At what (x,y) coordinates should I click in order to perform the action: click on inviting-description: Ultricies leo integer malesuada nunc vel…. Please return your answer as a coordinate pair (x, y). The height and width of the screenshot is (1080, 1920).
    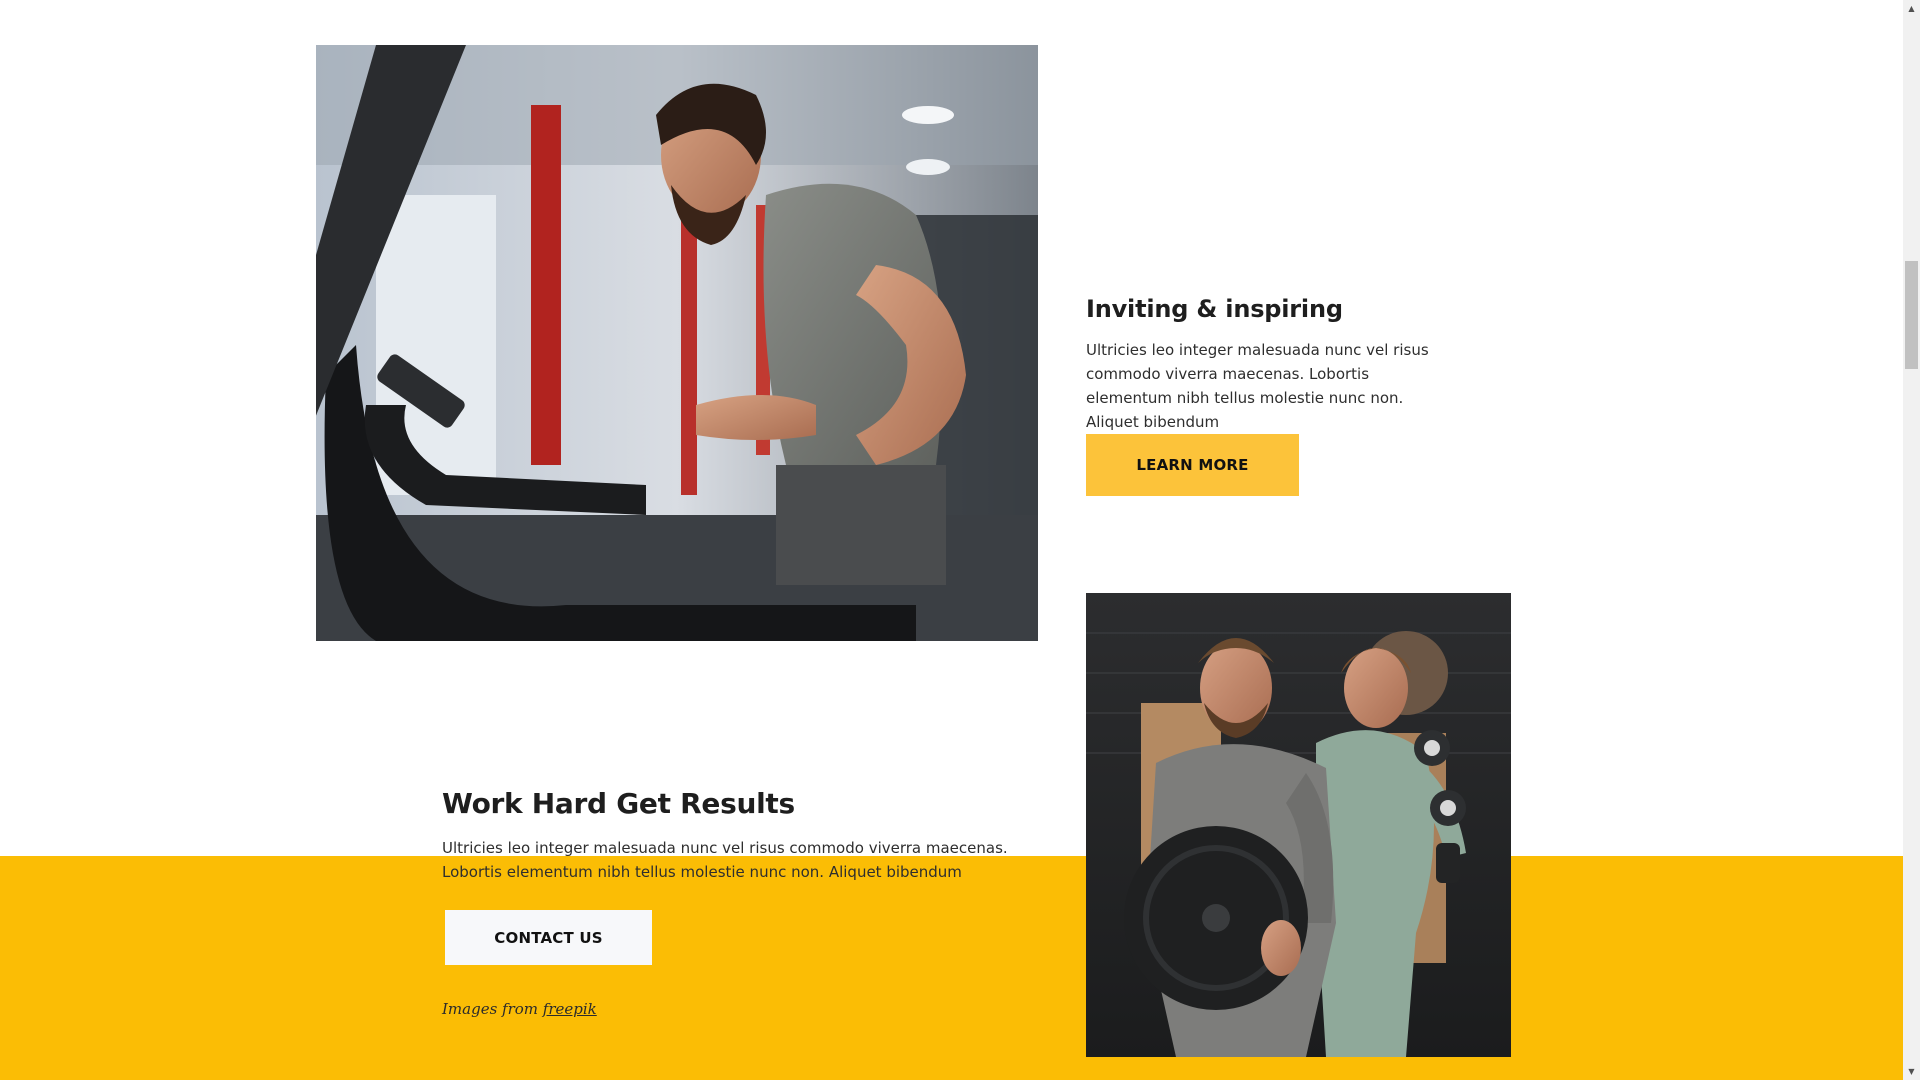
    Looking at the image, I should click on (1257, 386).